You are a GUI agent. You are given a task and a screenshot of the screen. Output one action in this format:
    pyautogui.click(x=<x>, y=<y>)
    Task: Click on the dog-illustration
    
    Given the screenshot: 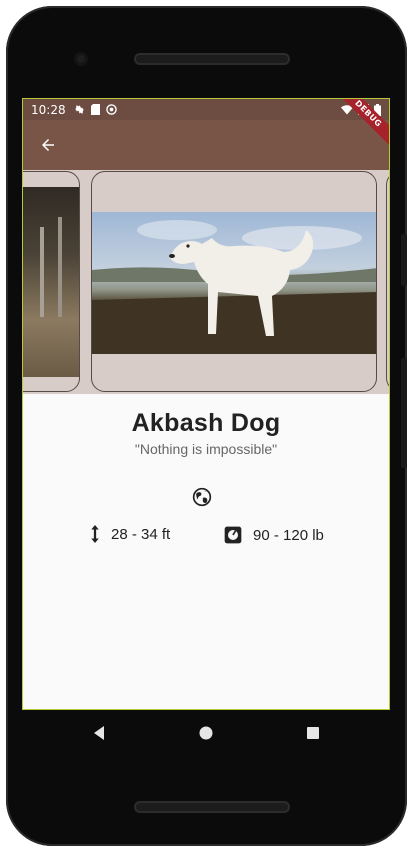 What is the action you would take?
    pyautogui.click(x=234, y=287)
    